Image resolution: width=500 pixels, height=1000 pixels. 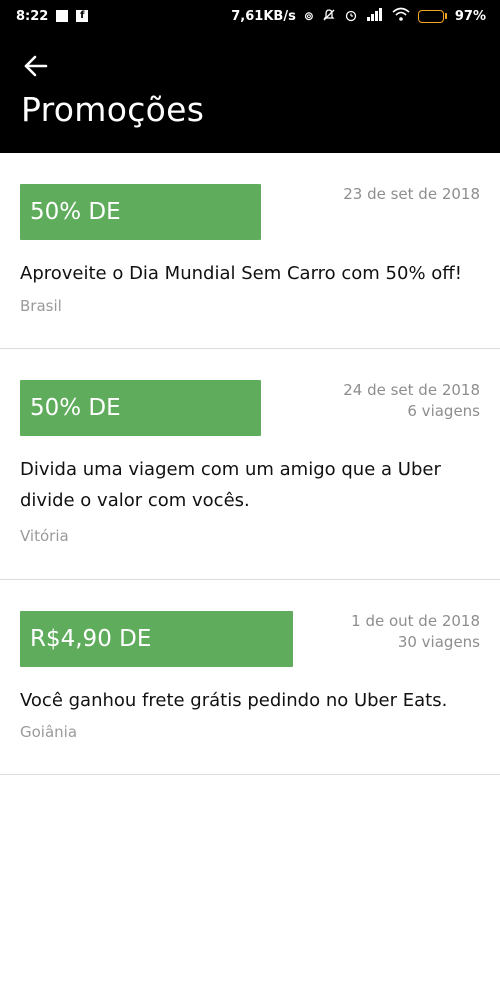 I want to click on promo-trips: 30 viagens, so click(x=438, y=642).